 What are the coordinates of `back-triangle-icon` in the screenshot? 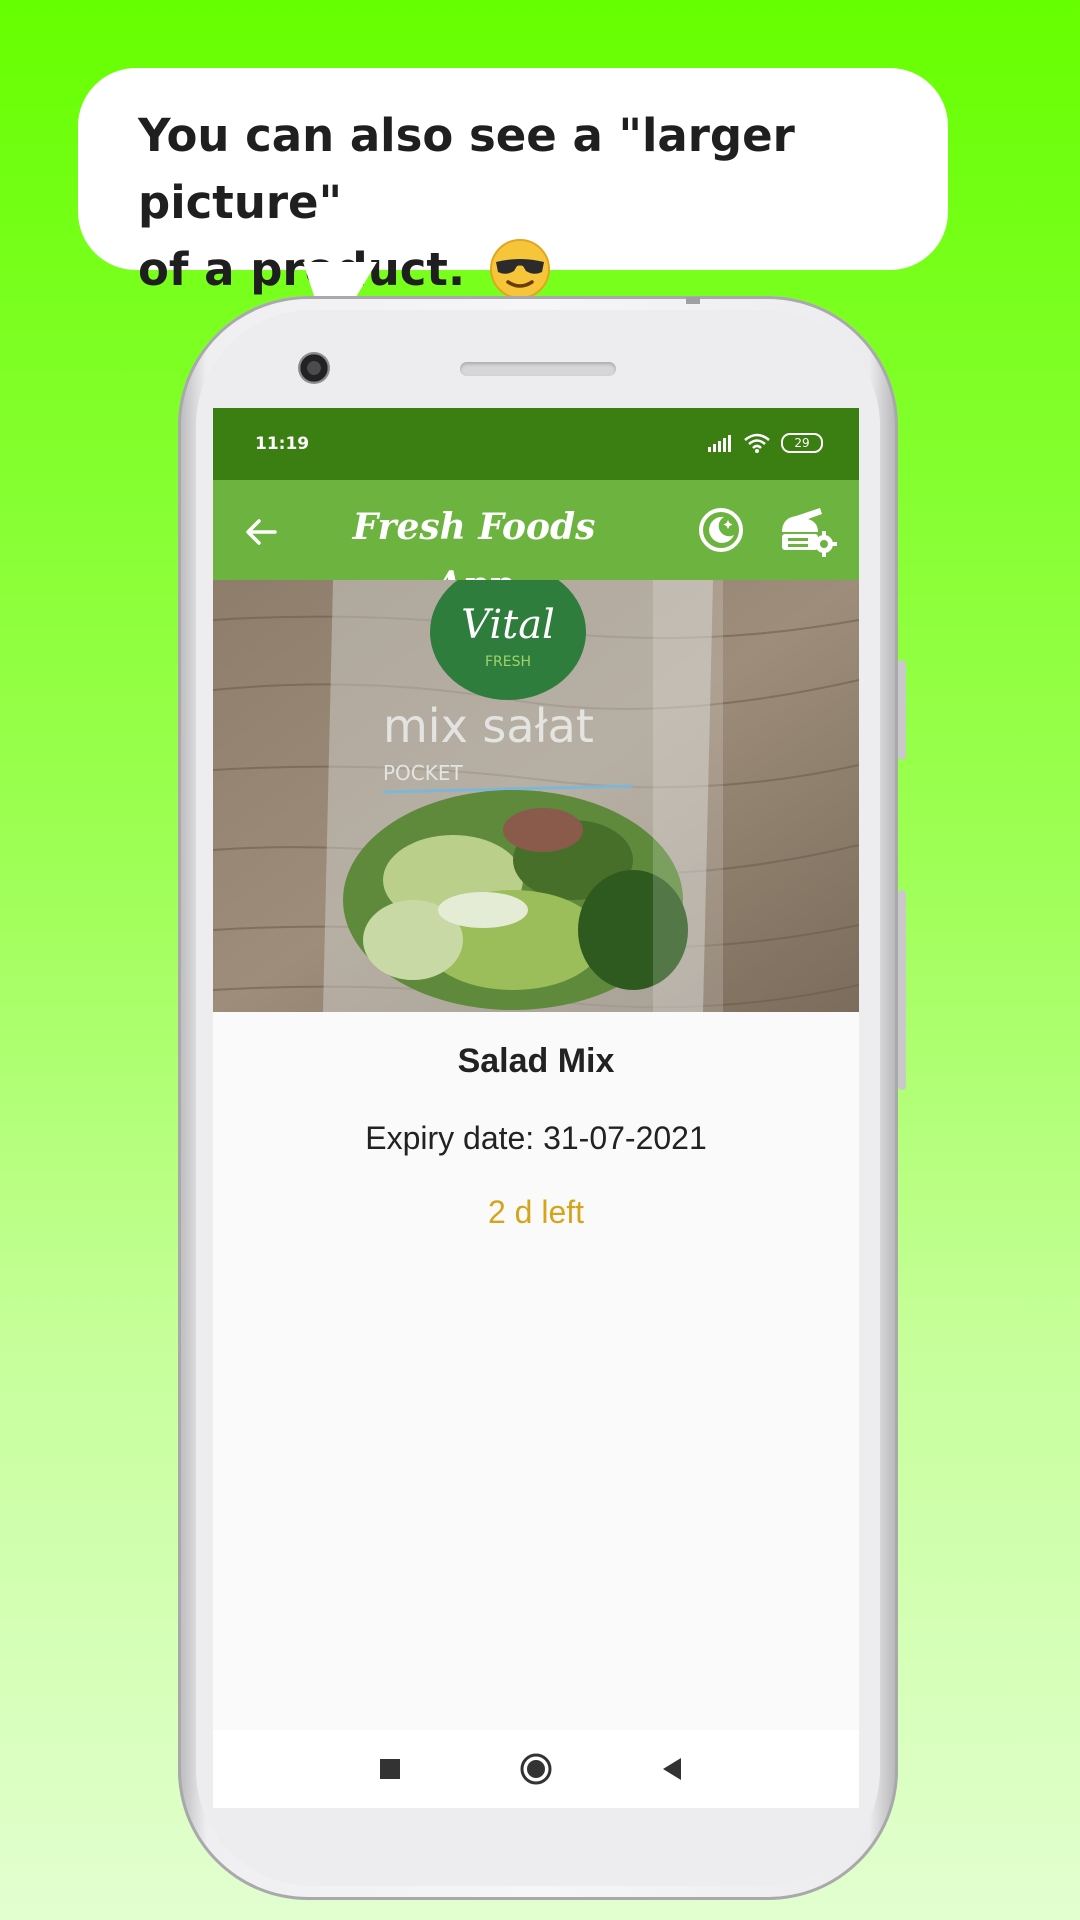 It's located at (672, 1769).